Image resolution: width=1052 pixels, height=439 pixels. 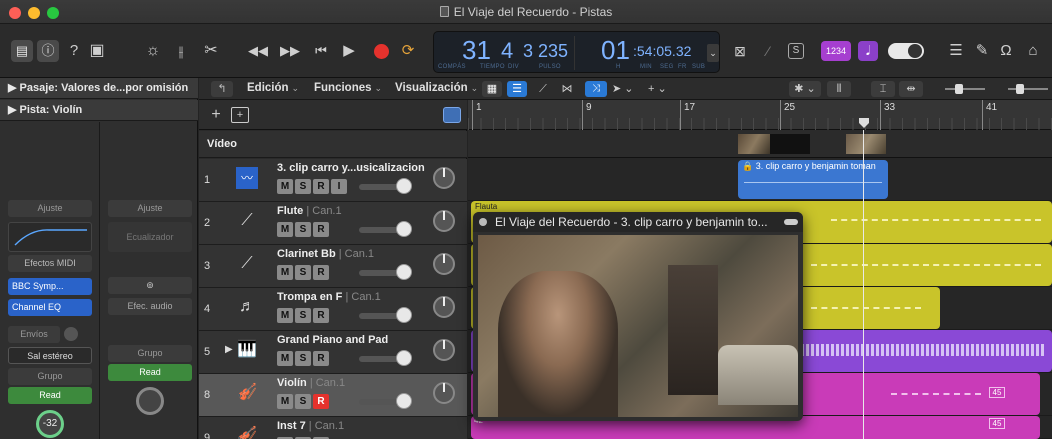 What do you see at coordinates (216, 115) in the screenshot?
I see `add-track-button: +` at bounding box center [216, 115].